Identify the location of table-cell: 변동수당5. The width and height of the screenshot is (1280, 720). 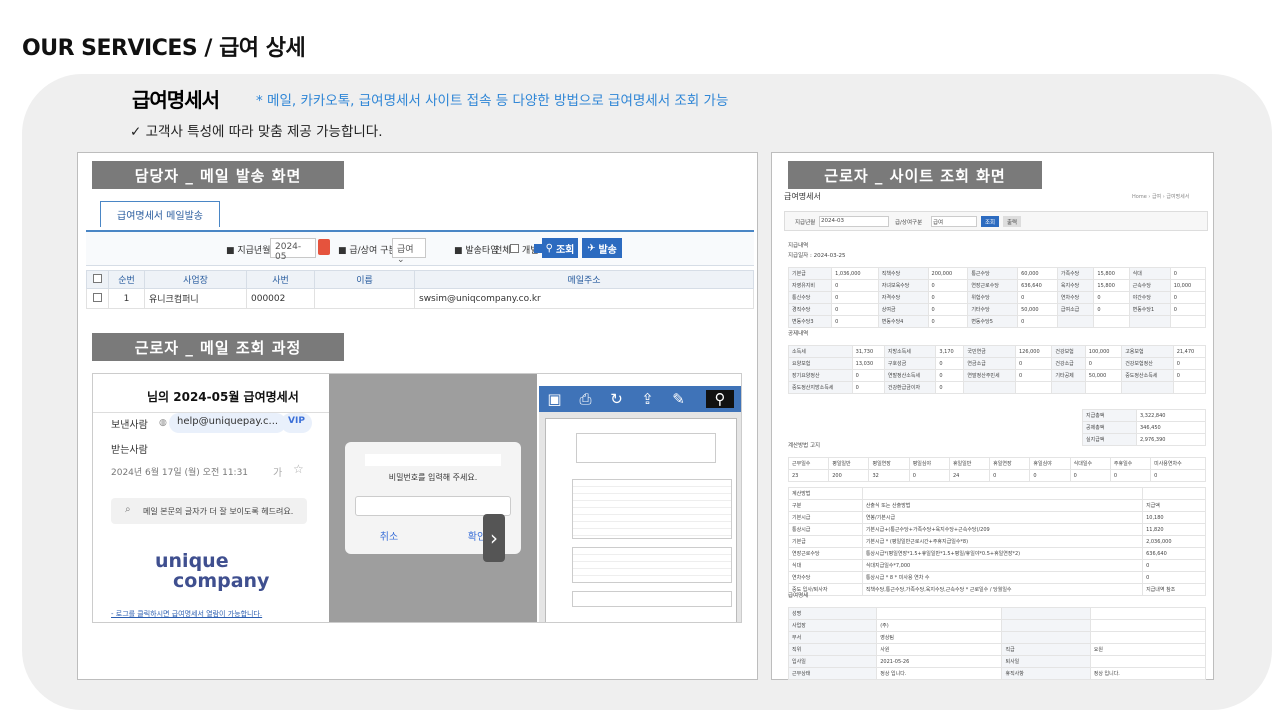
(993, 321).